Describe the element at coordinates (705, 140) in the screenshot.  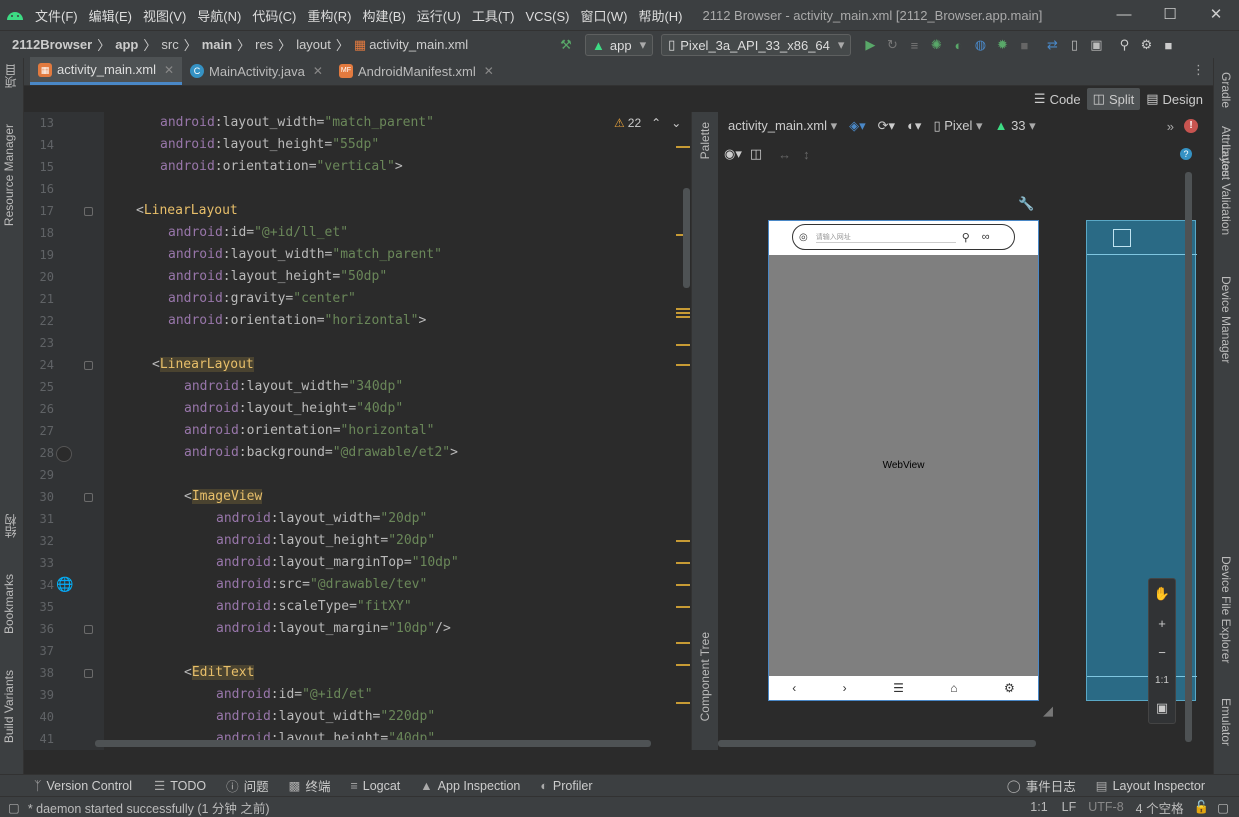
I see `palette-tool-tab: Palette` at that location.